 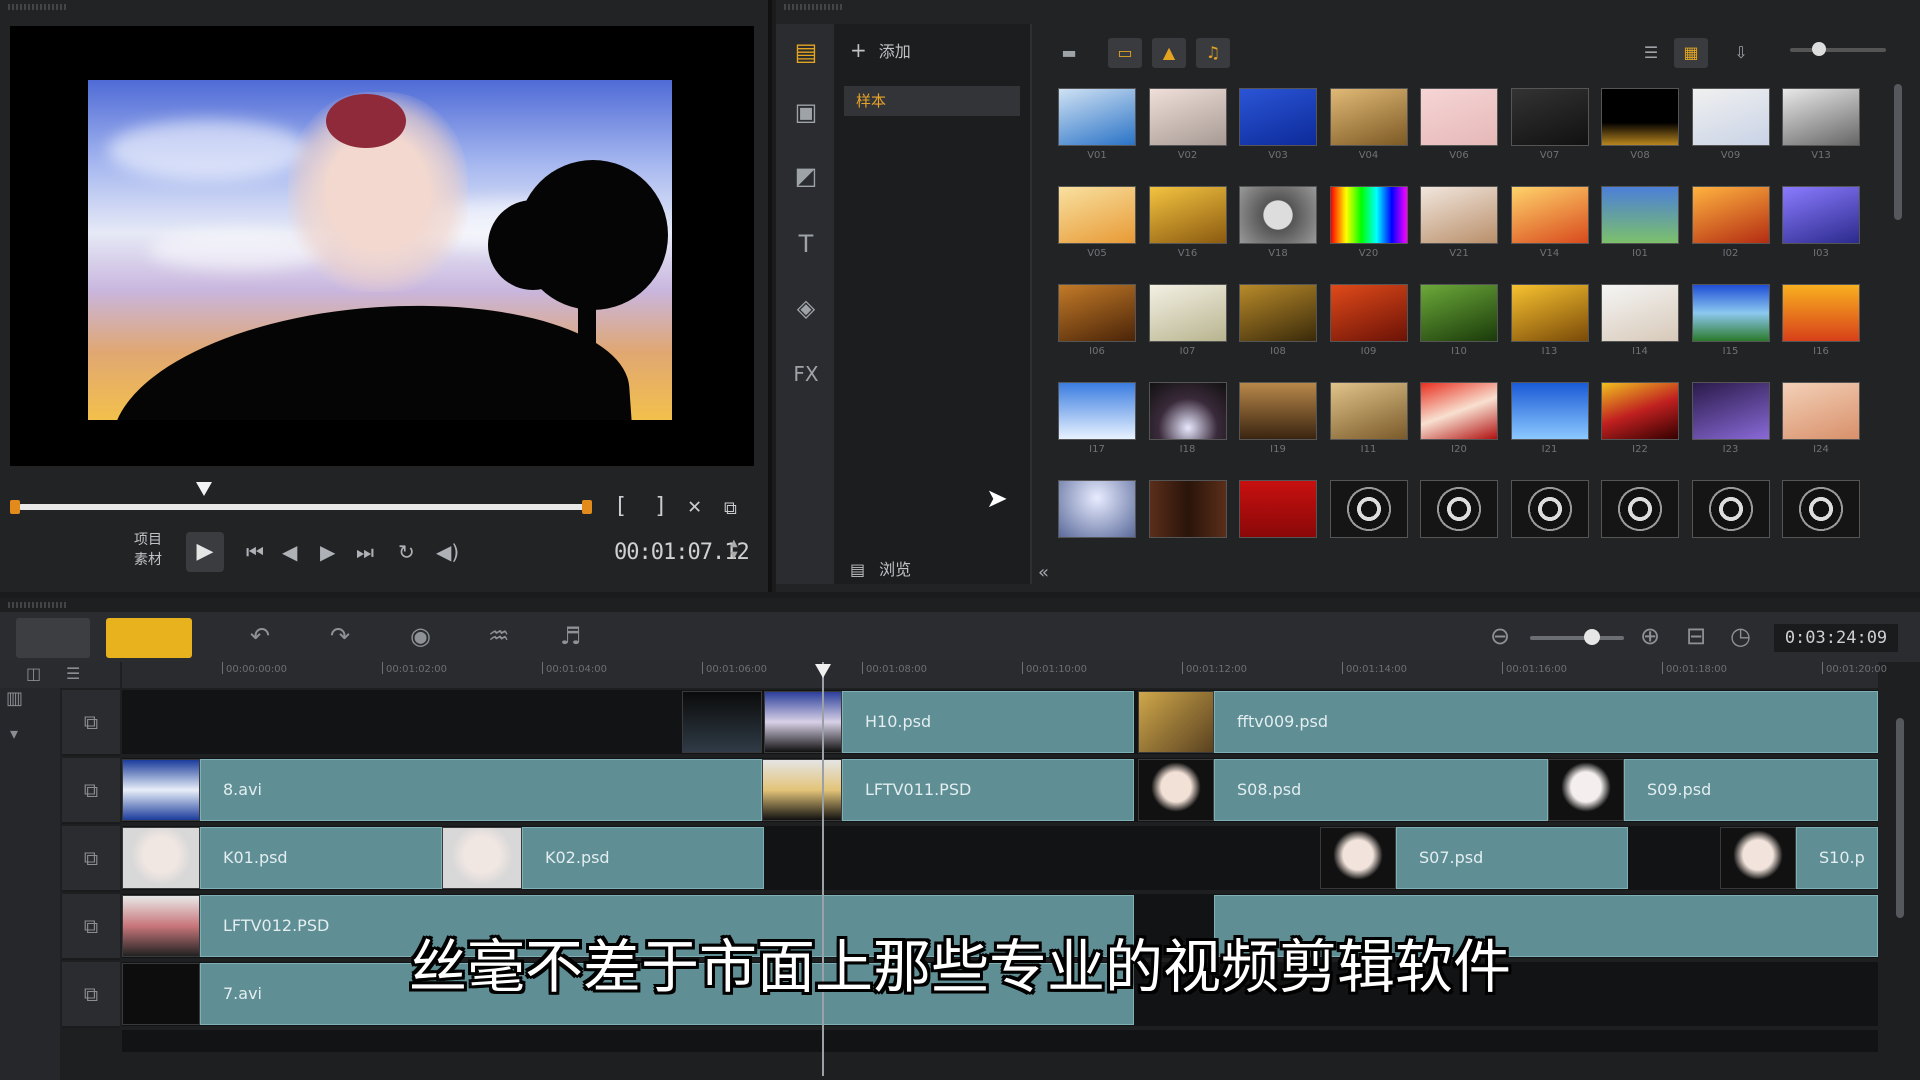 What do you see at coordinates (340, 636) in the screenshot?
I see `redo-icon: ↷` at bounding box center [340, 636].